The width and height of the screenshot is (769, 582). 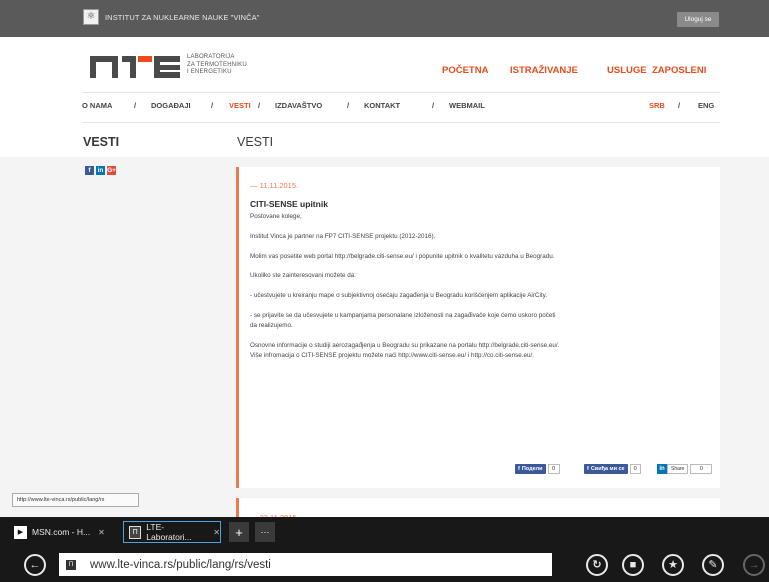 I want to click on address-url: www.lte-vinca.rs/public/lang/rs/vesti, so click(x=180, y=565).